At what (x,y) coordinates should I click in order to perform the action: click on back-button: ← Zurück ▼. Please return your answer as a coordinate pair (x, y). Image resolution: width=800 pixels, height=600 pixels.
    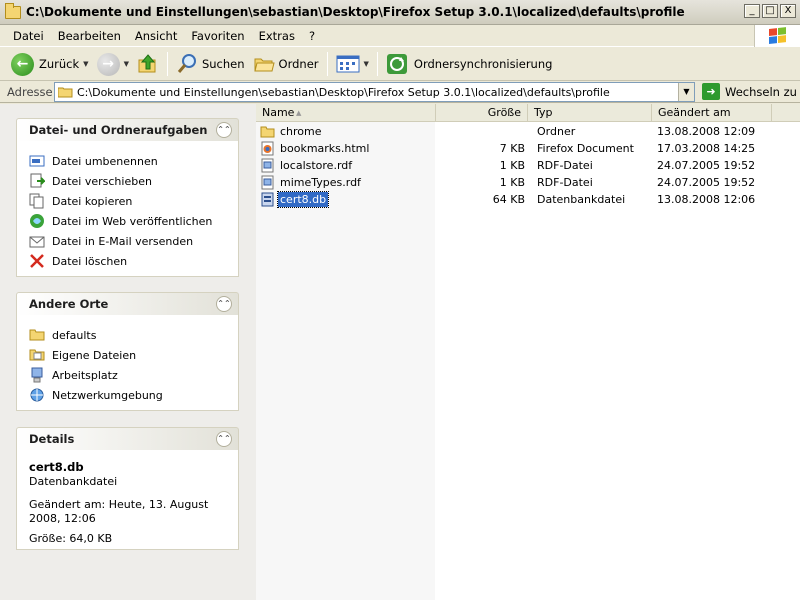
    Looking at the image, I should click on (50, 64).